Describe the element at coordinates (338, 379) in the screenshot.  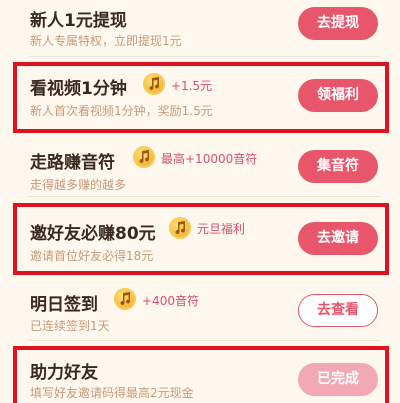
I see `completed-button: 已完成` at that location.